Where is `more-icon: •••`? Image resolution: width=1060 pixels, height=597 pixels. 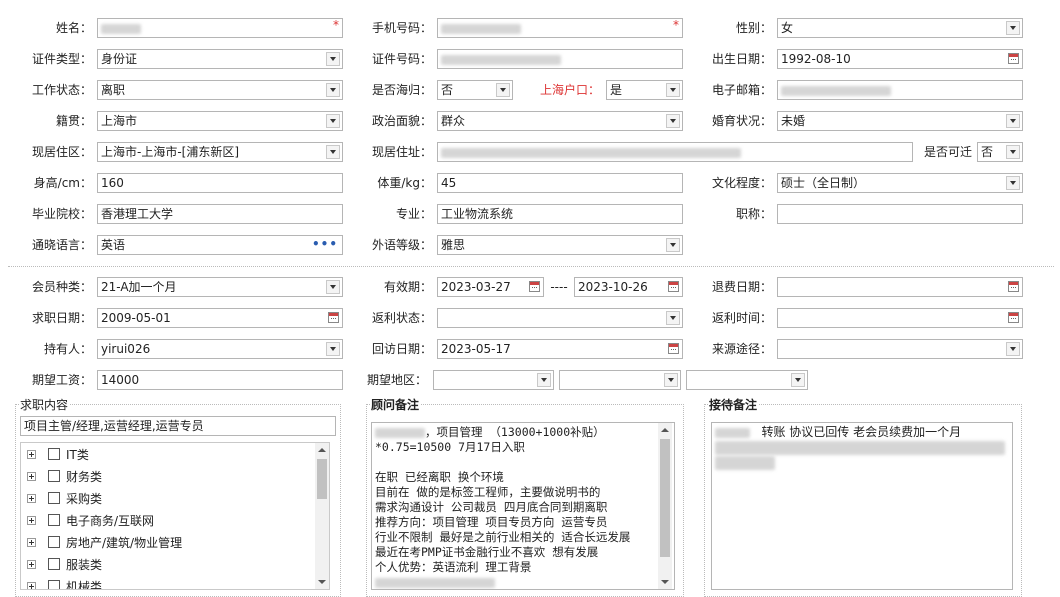
more-icon: ••• is located at coordinates (325, 244).